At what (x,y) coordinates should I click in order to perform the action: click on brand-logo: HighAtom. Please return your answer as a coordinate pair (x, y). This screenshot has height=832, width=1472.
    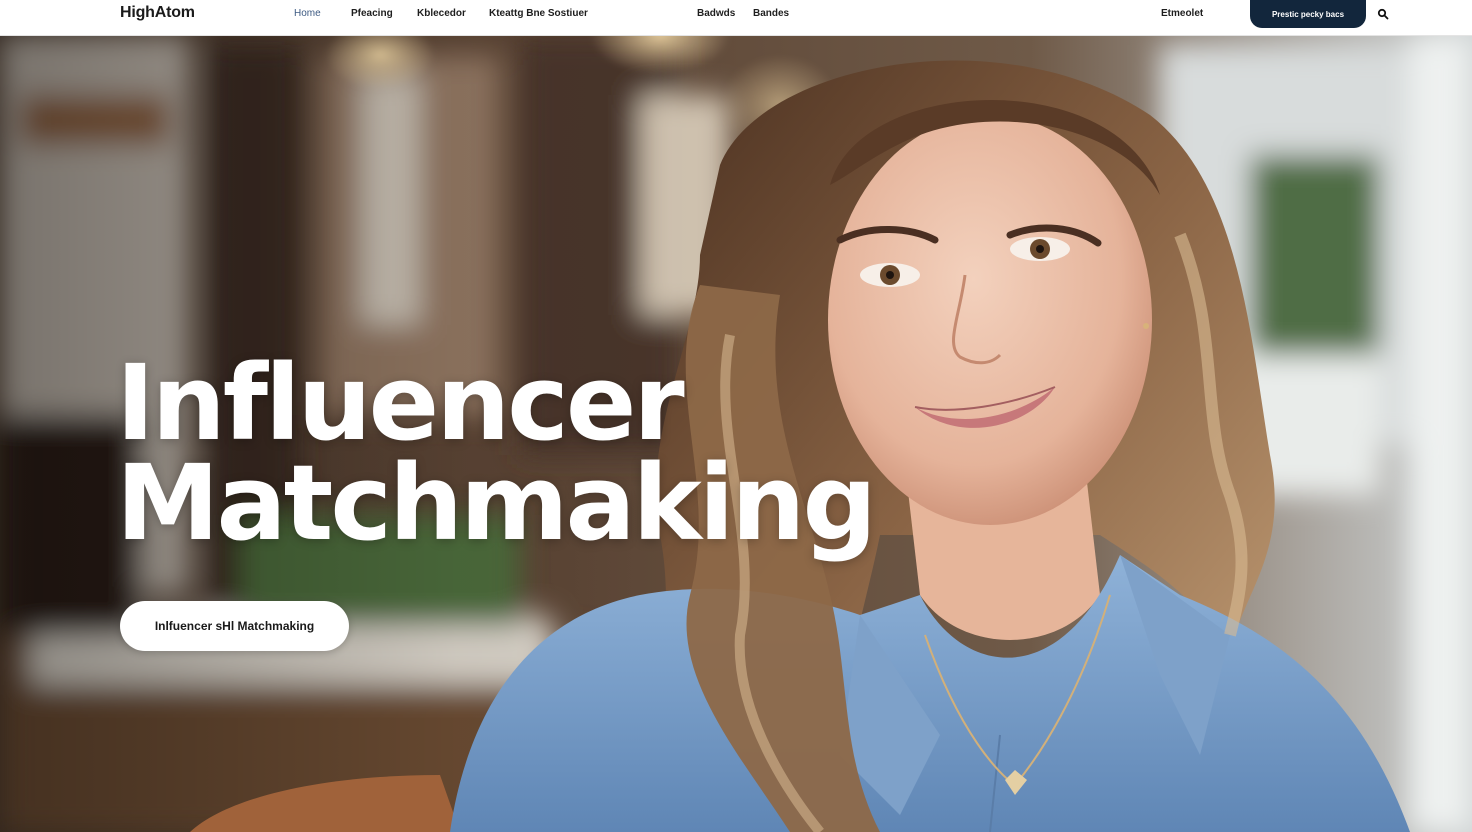
    Looking at the image, I should click on (157, 13).